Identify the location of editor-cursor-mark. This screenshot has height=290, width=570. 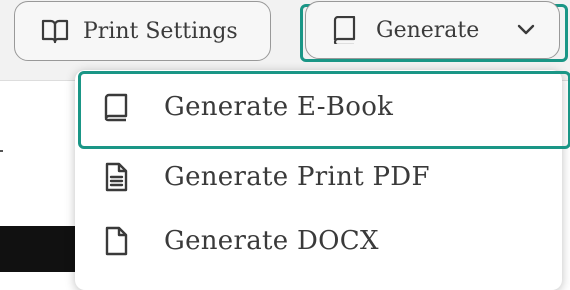
(1, 151).